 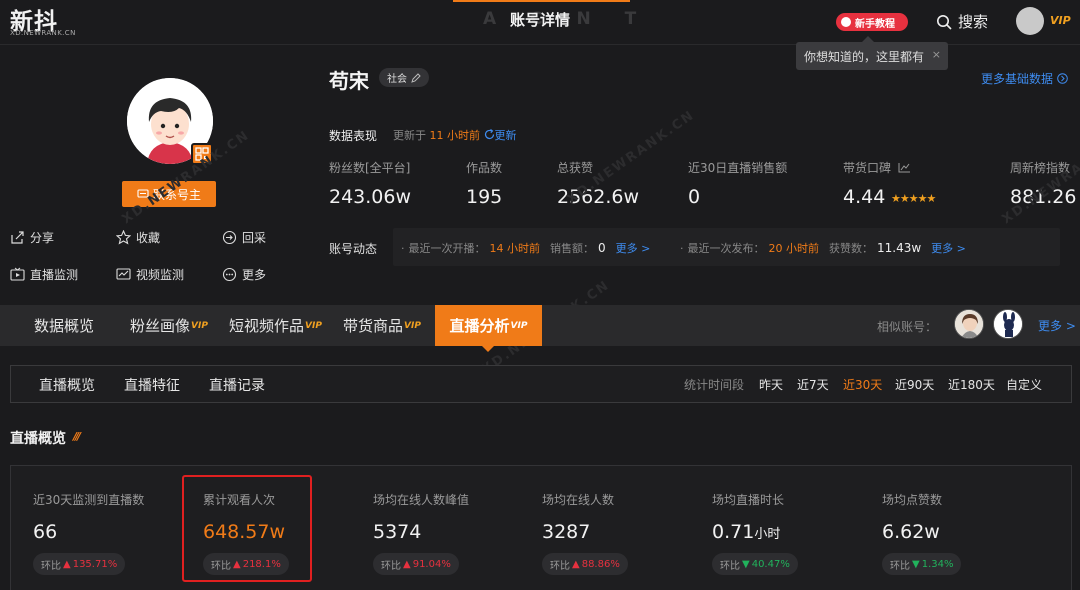 I want to click on likes-value: 11.43w, so click(x=899, y=248).